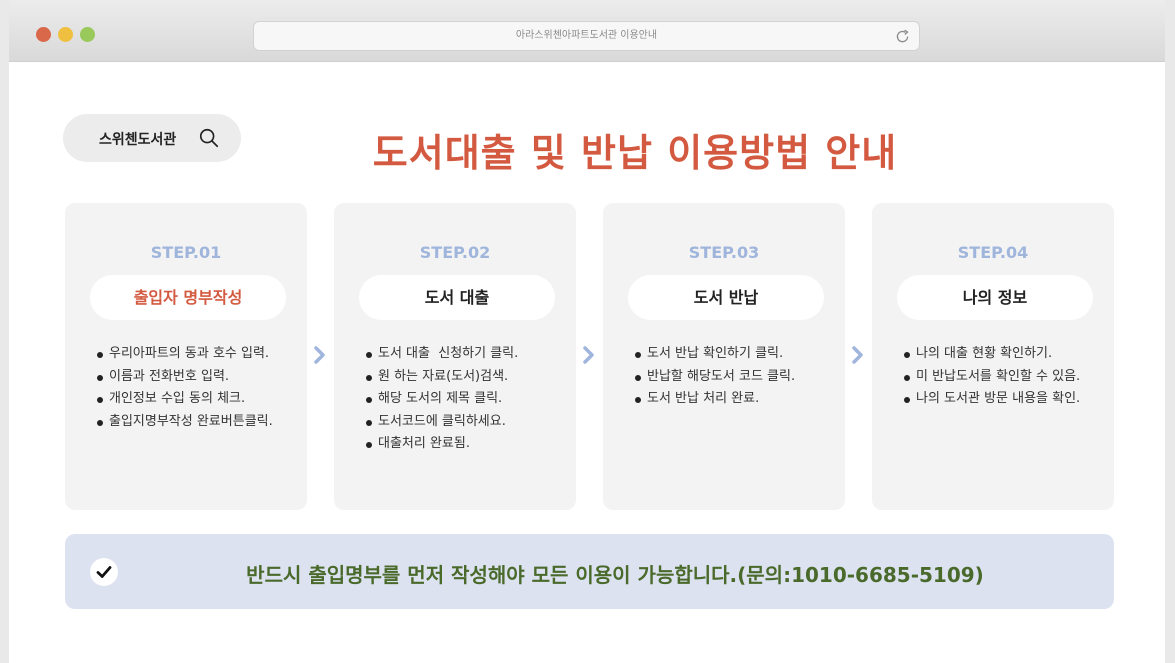  What do you see at coordinates (1006, 354) in the screenshot?
I see `list-item: 나의 대출 현황 확인하기.` at bounding box center [1006, 354].